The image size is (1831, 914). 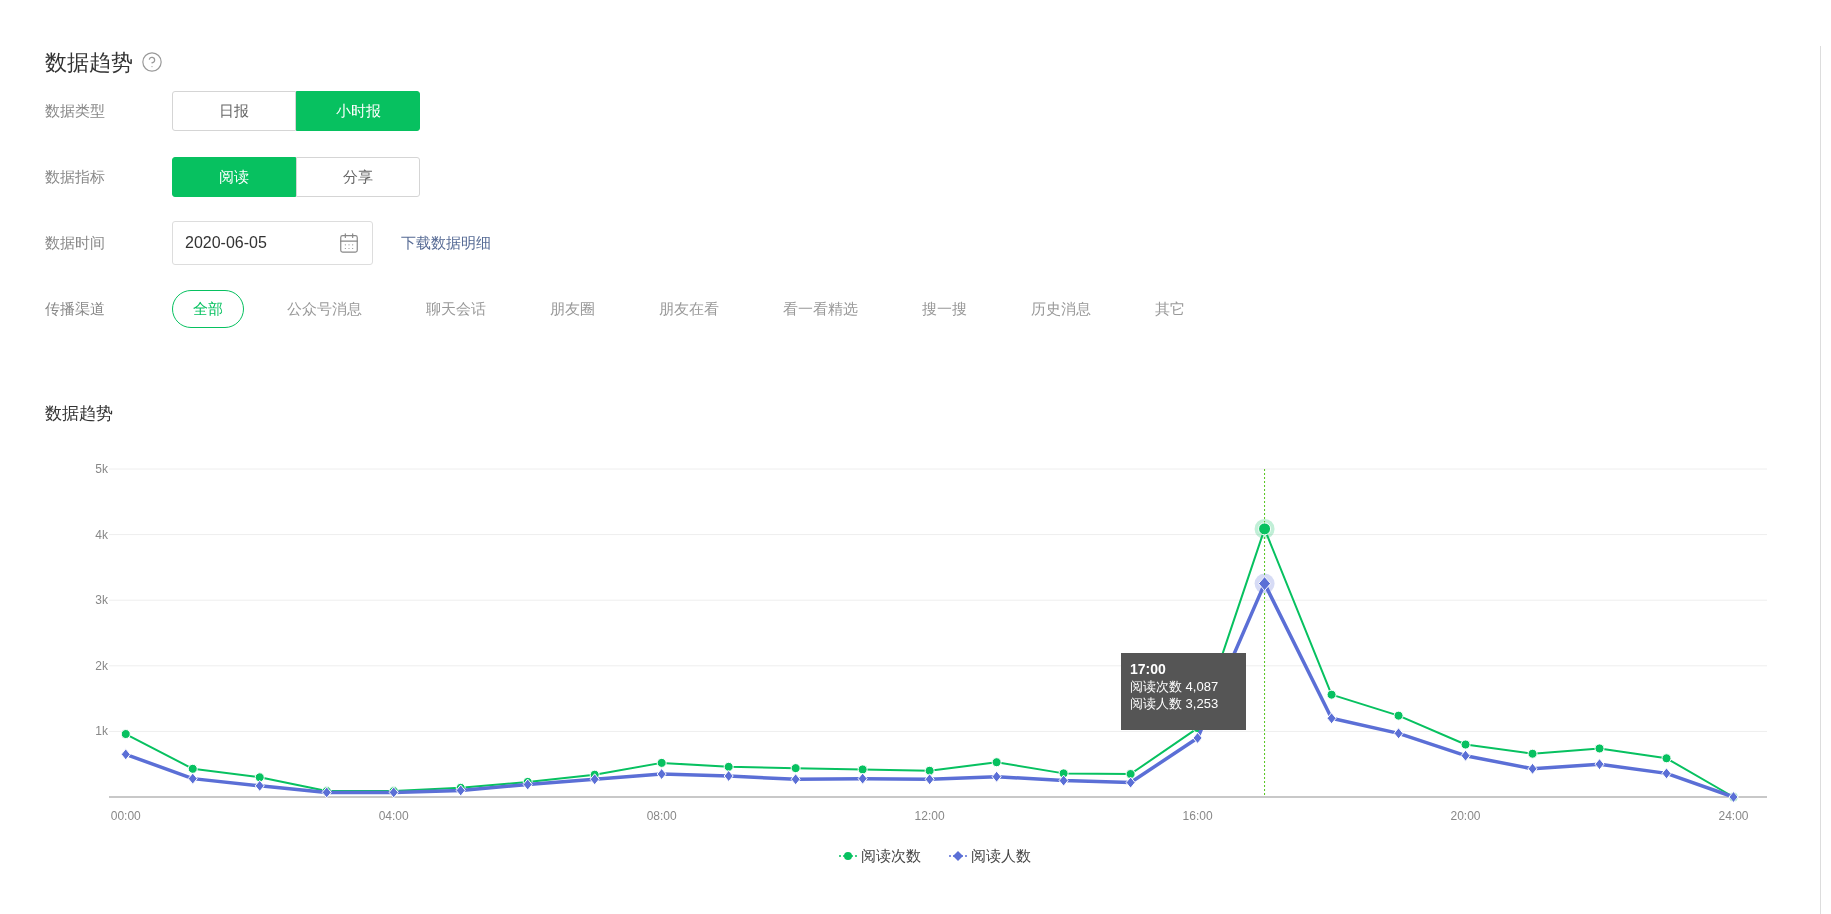 I want to click on filter-label: 传播渠道, so click(x=75, y=308).